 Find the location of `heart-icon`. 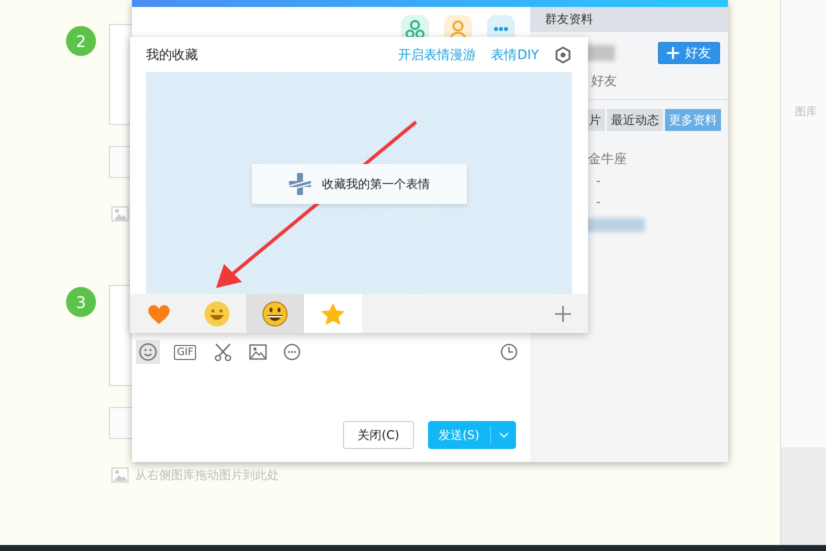

heart-icon is located at coordinates (159, 313).